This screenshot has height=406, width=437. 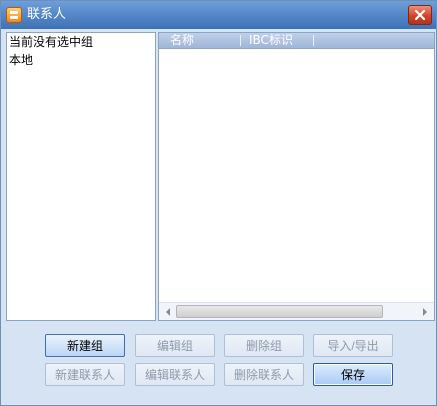 I want to click on group-list-item-none-selected: 当前没有选中组, so click(x=51, y=42).